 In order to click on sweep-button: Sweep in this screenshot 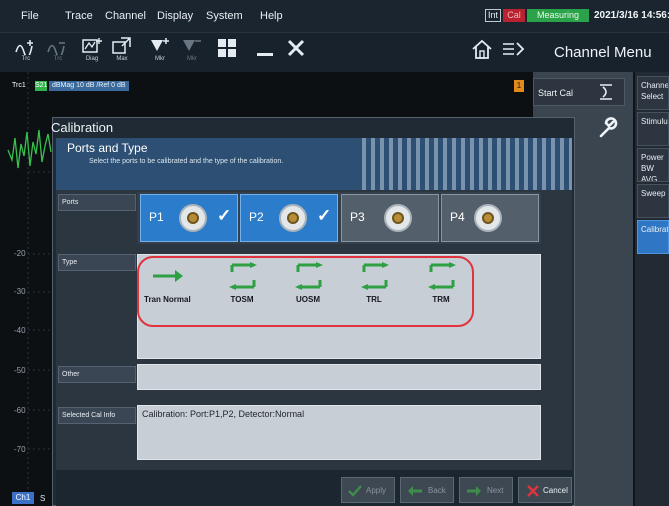, I will do `click(653, 201)`.